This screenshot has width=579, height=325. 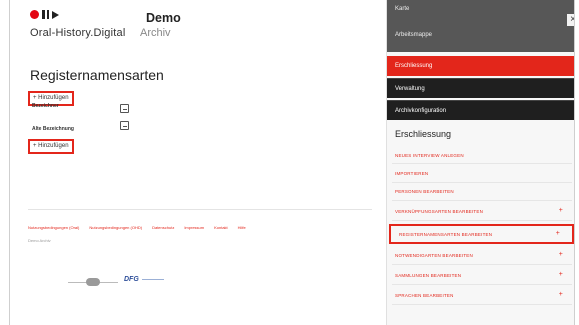 What do you see at coordinates (423, 134) in the screenshot?
I see `sidebar-section-title: Erschliessung` at bounding box center [423, 134].